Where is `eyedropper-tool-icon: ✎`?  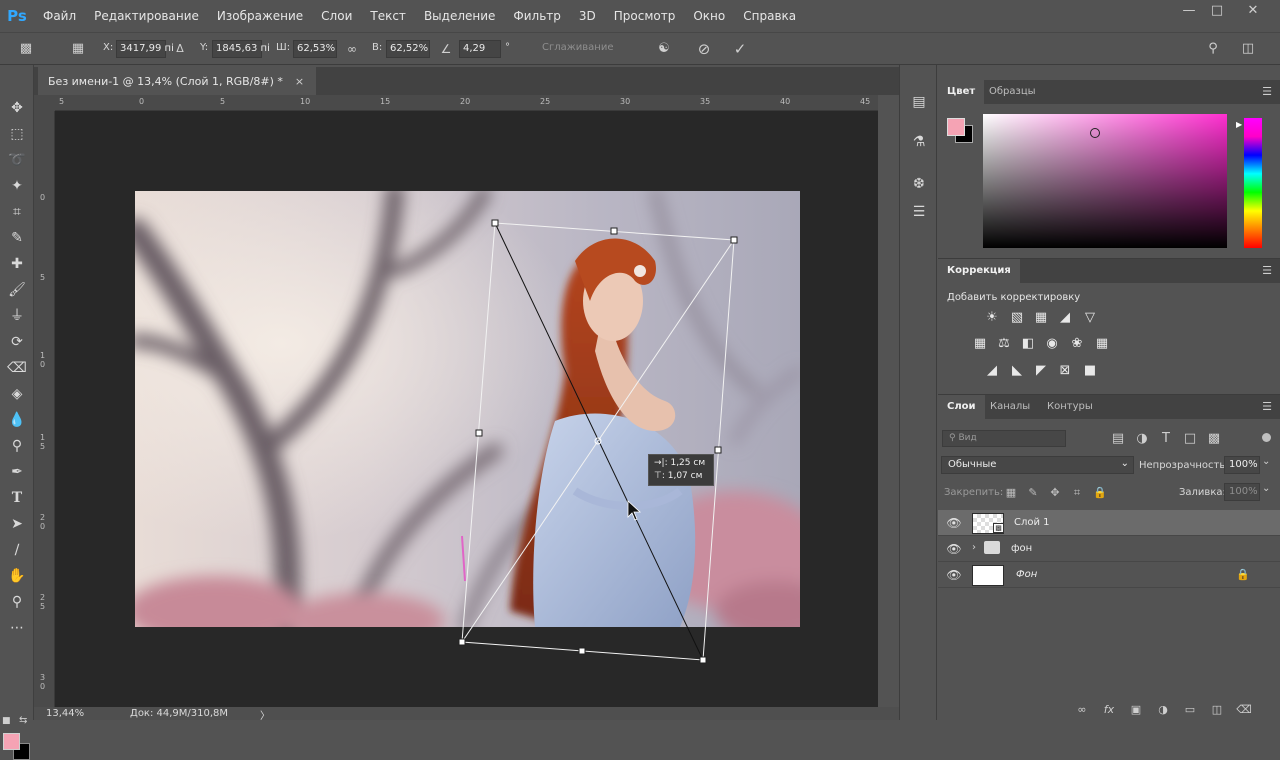
eyedropper-tool-icon: ✎ is located at coordinates (17, 238).